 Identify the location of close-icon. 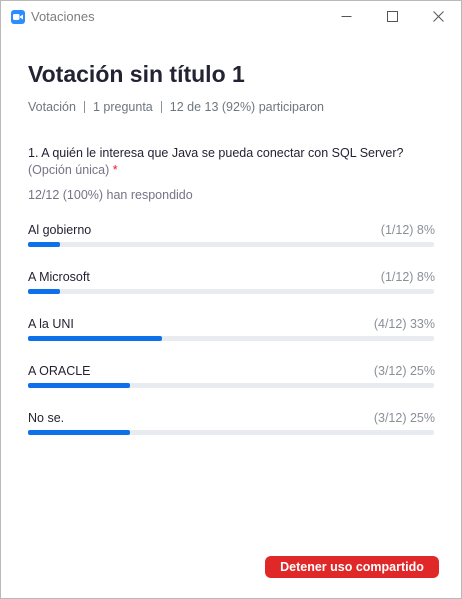
(438, 16).